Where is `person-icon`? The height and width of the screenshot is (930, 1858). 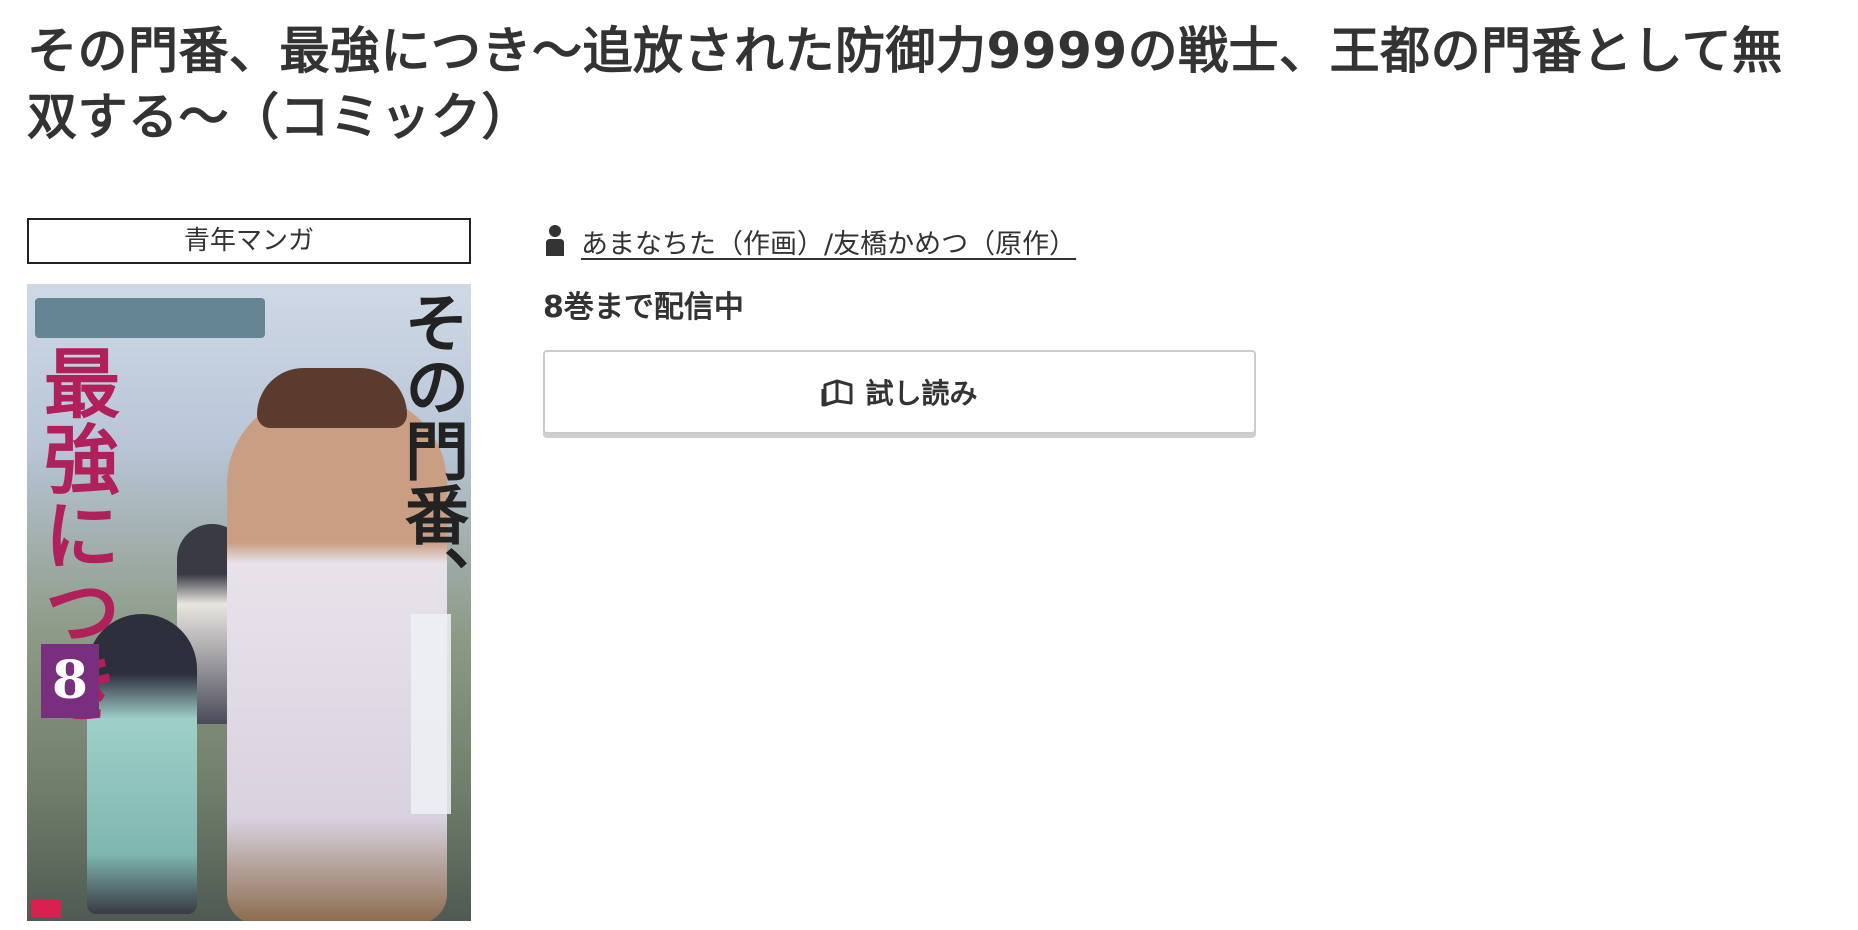 person-icon is located at coordinates (555, 241).